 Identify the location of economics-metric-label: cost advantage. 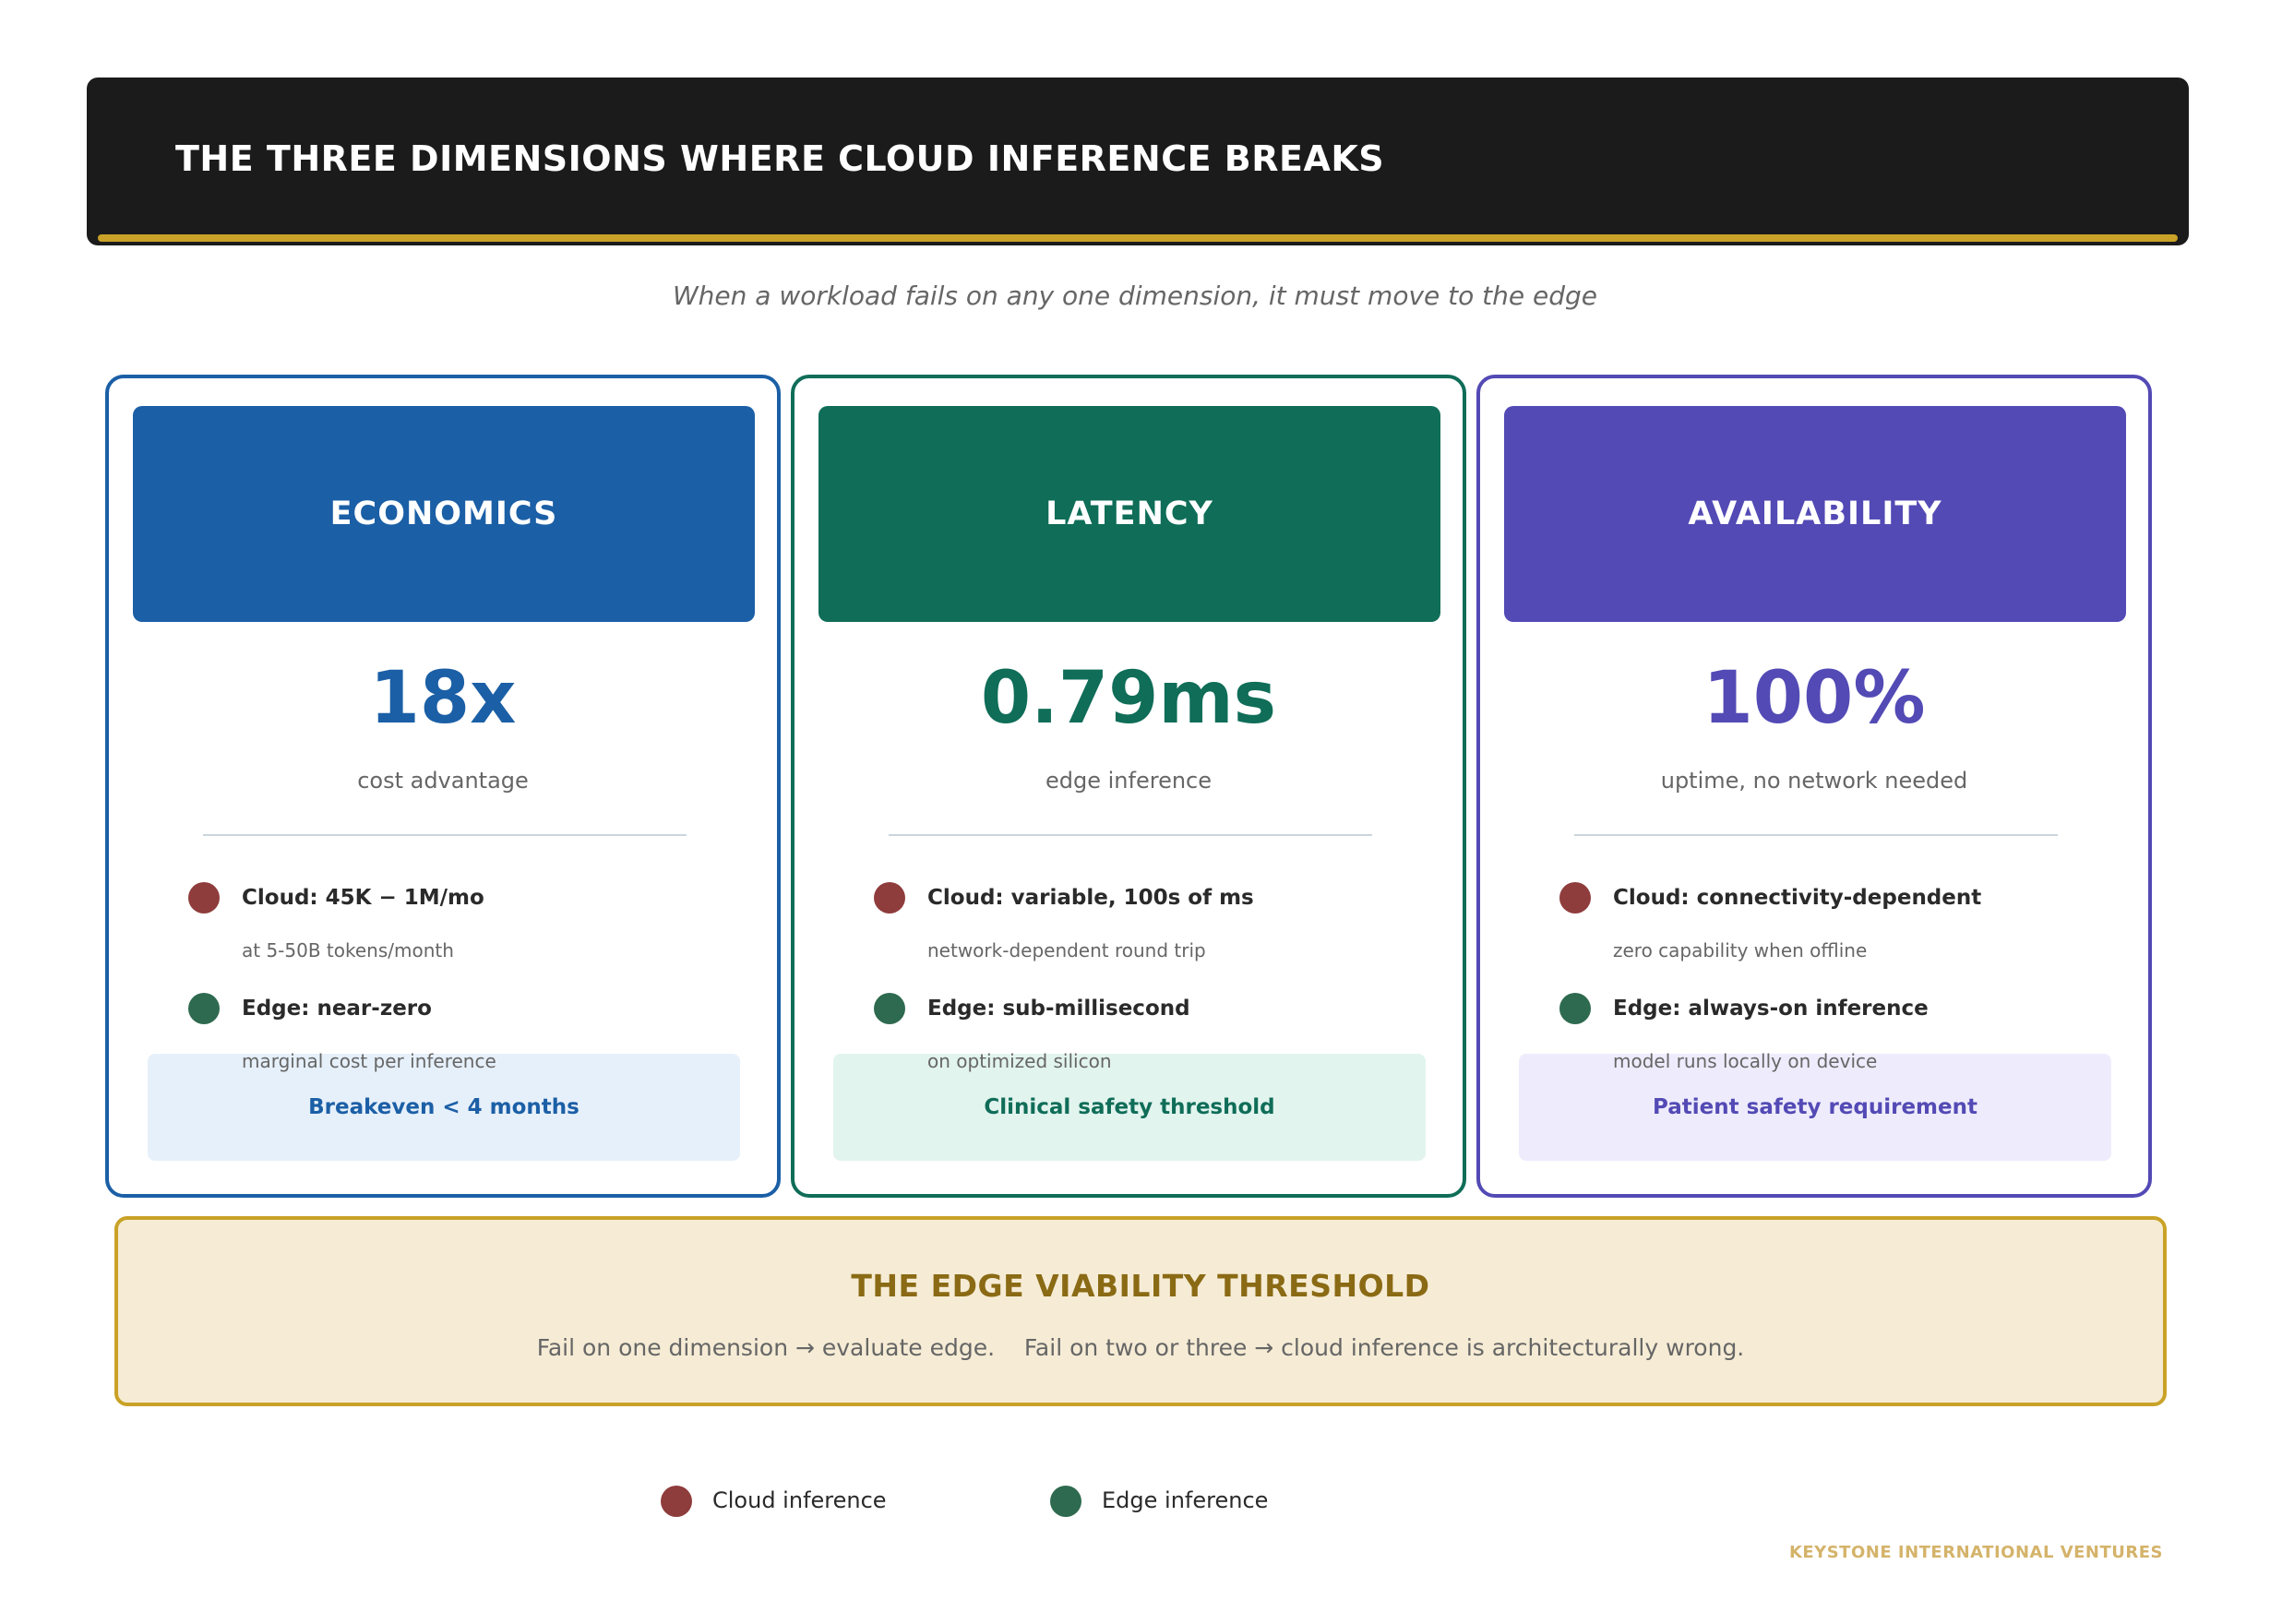
(443, 781).